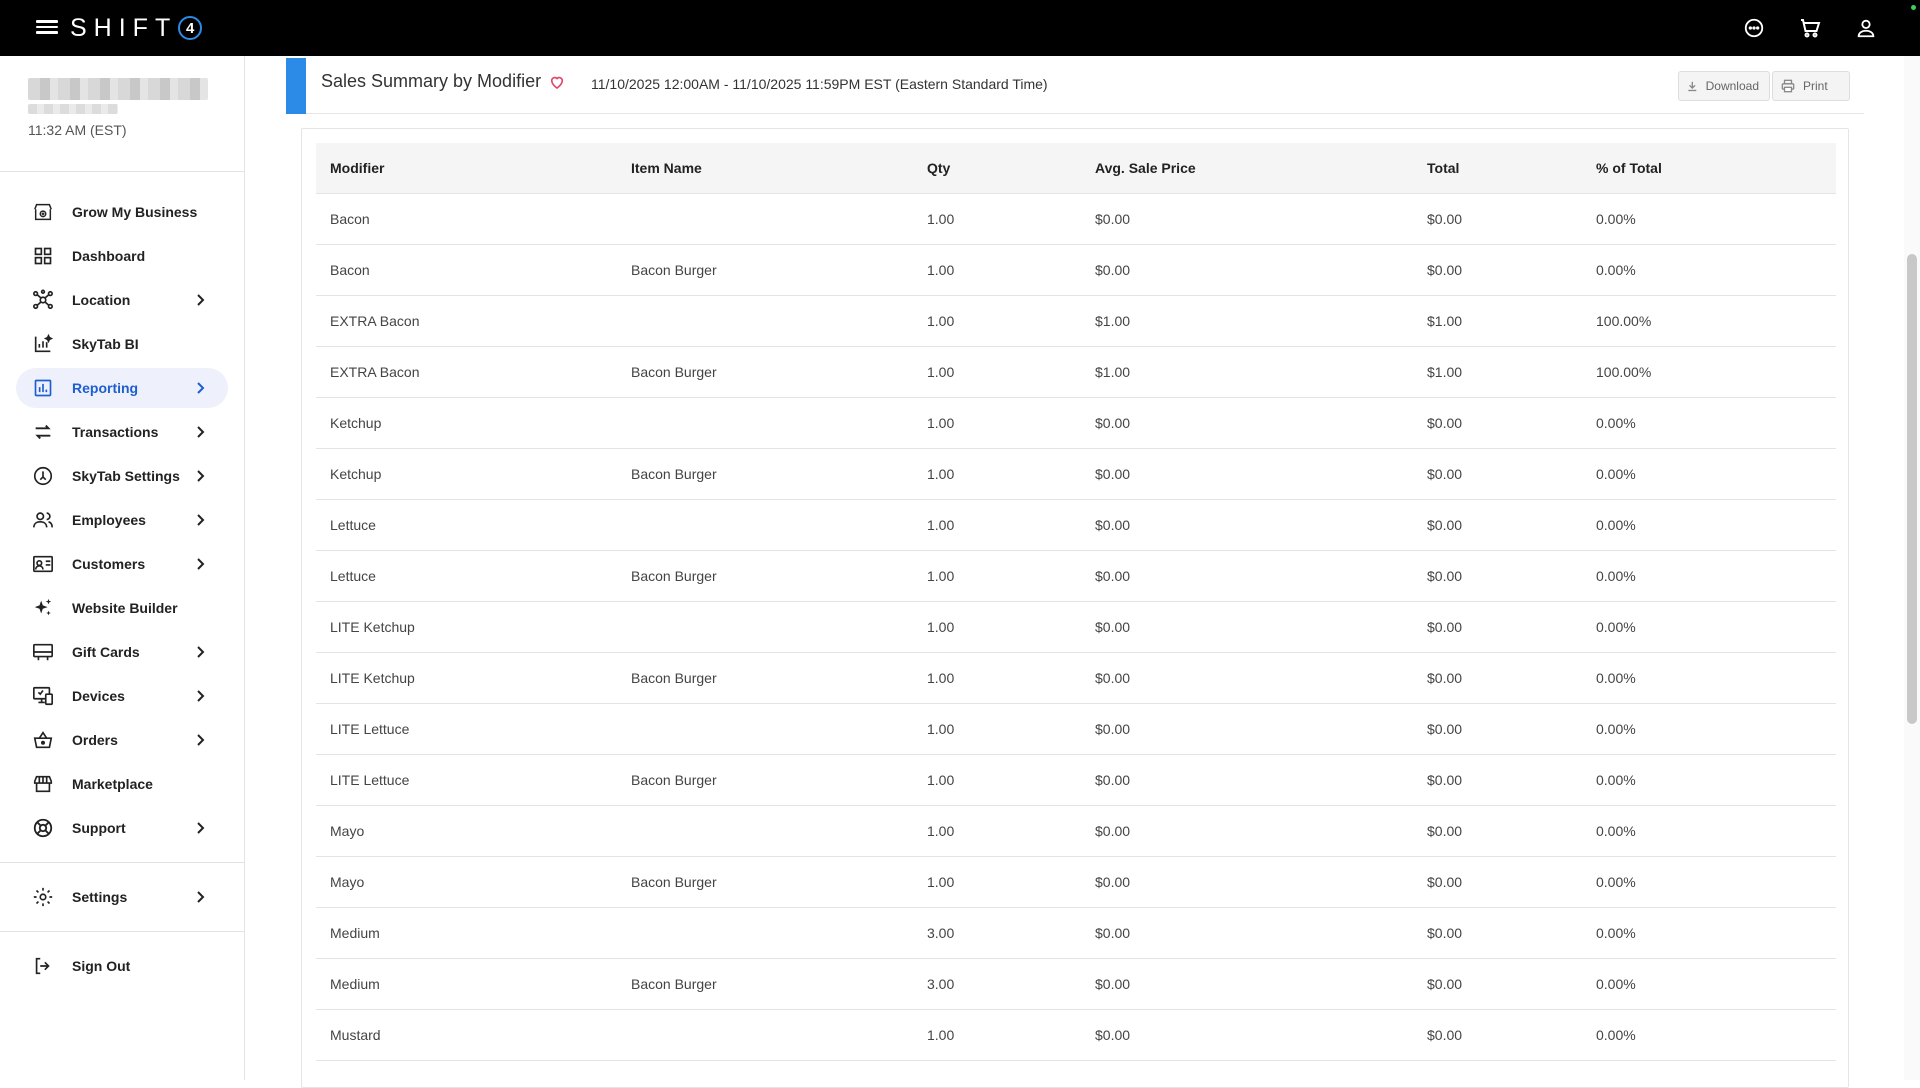 Image resolution: width=1920 pixels, height=1088 pixels. What do you see at coordinates (43, 828) in the screenshot?
I see `lifebuoy-icon` at bounding box center [43, 828].